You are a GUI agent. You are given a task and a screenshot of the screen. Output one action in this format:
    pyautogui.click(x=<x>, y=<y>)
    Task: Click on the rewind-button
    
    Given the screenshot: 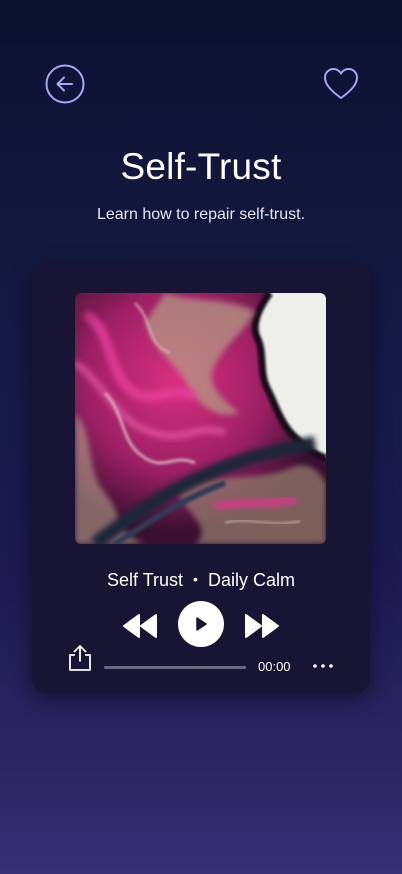 What is the action you would take?
    pyautogui.click(x=140, y=626)
    